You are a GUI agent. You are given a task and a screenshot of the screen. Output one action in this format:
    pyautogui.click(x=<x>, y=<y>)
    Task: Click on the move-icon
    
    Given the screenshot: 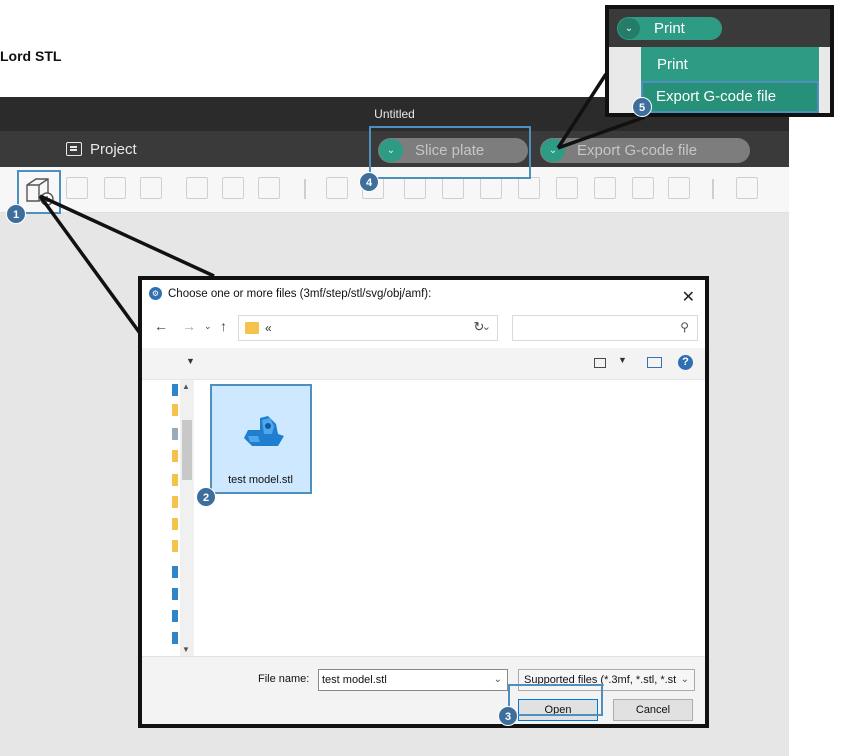 What is the action you would take?
    pyautogui.click(x=337, y=188)
    